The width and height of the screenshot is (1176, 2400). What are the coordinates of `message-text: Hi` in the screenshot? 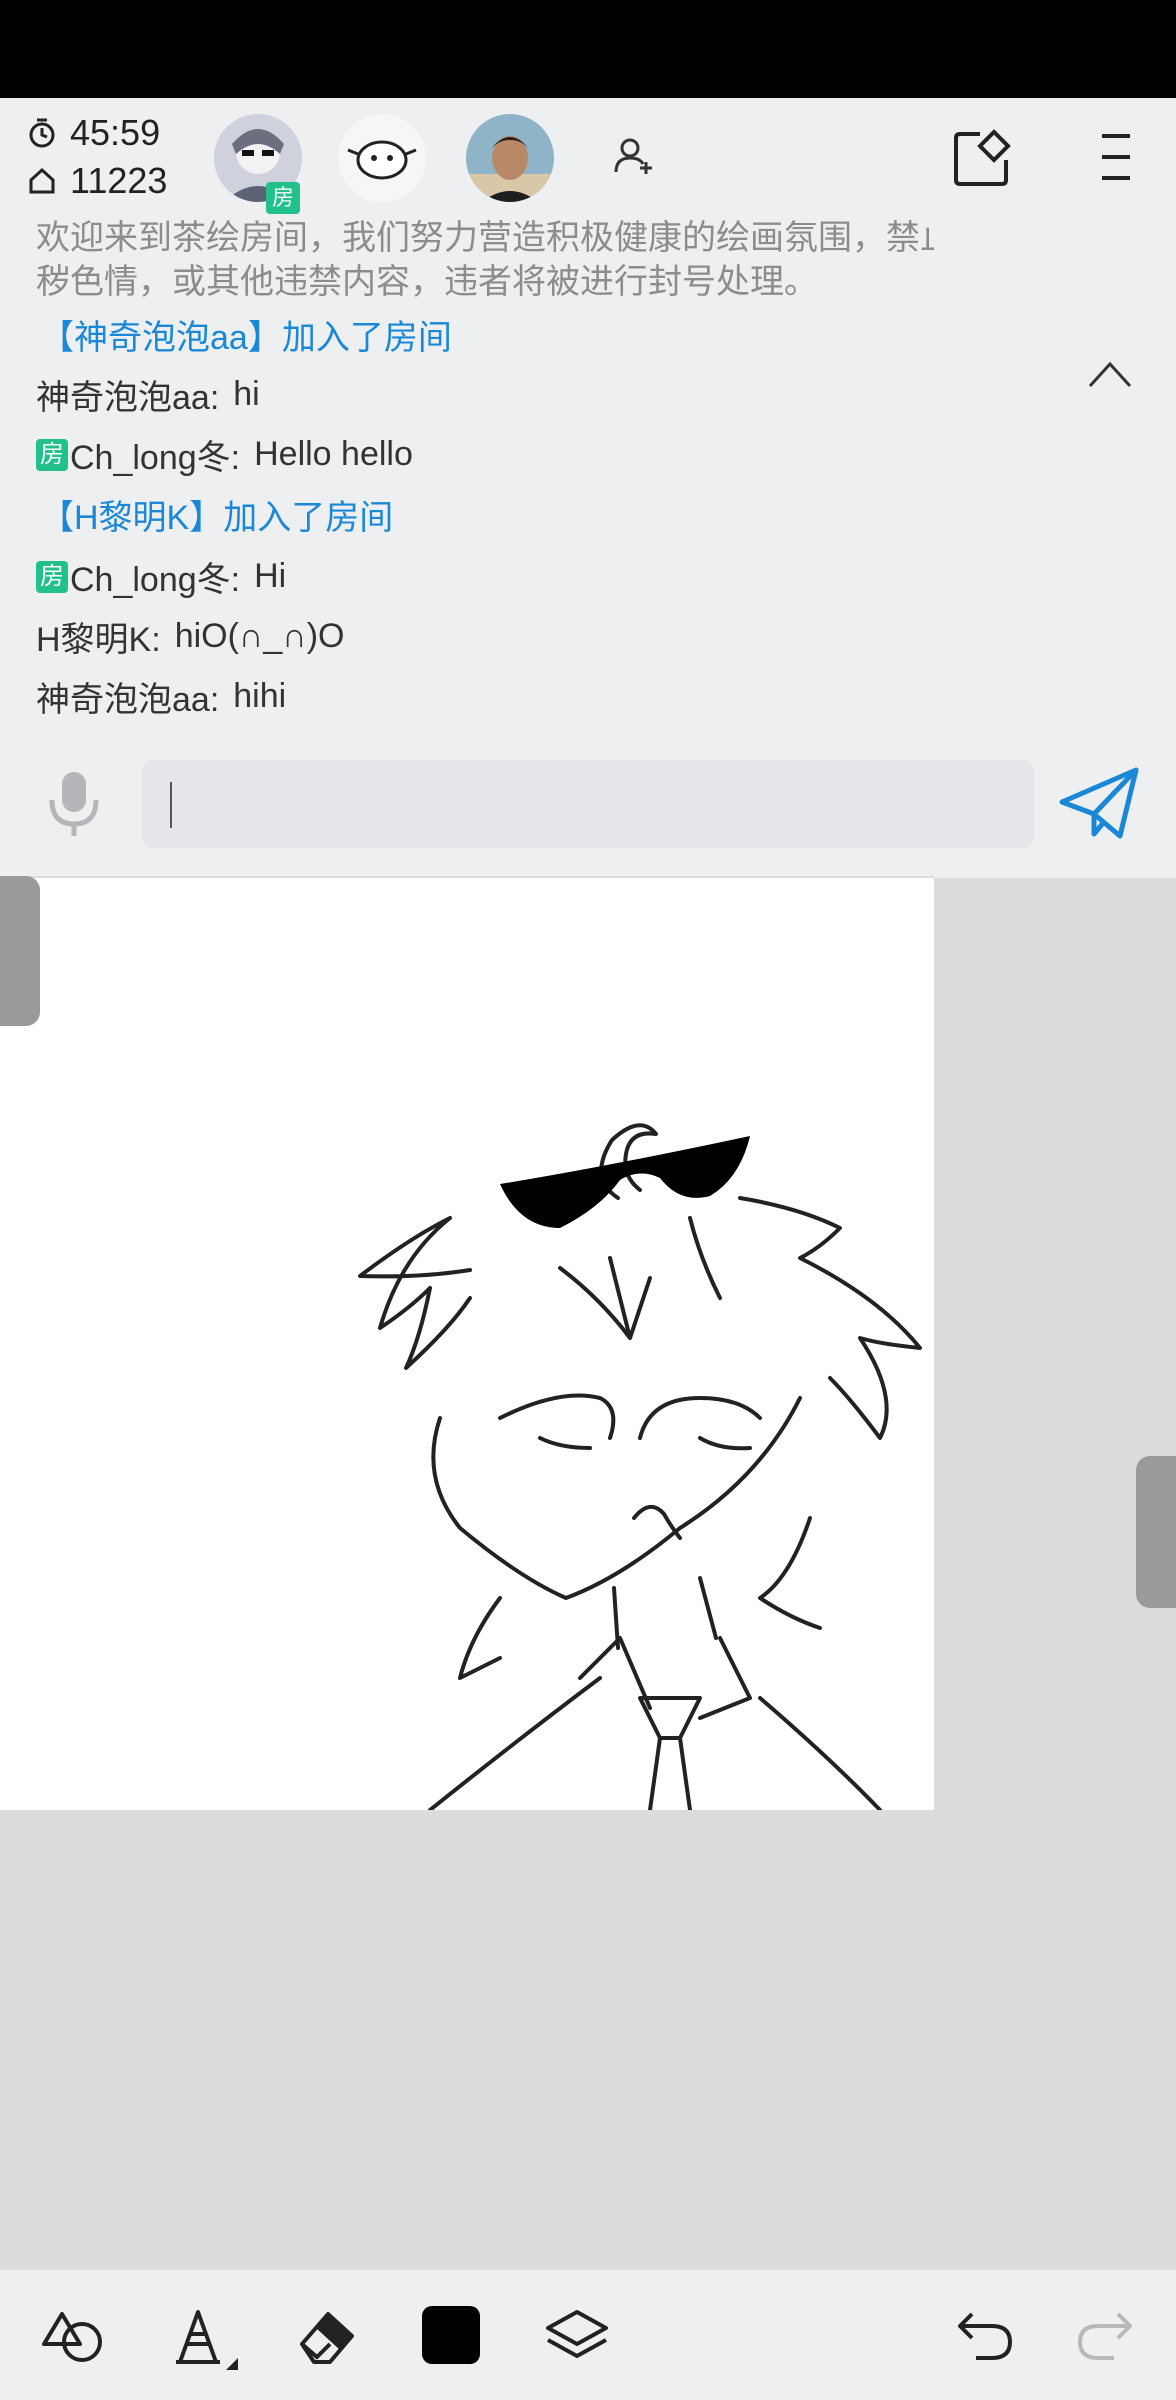 It's located at (270, 576).